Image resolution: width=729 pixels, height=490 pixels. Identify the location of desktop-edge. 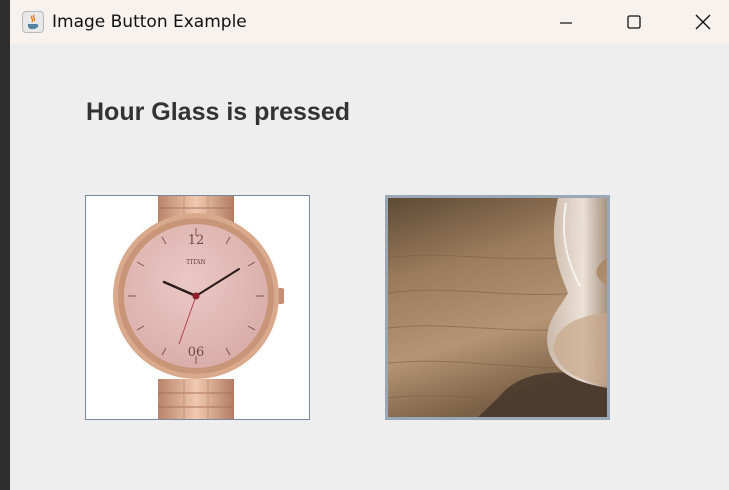
(5, 245).